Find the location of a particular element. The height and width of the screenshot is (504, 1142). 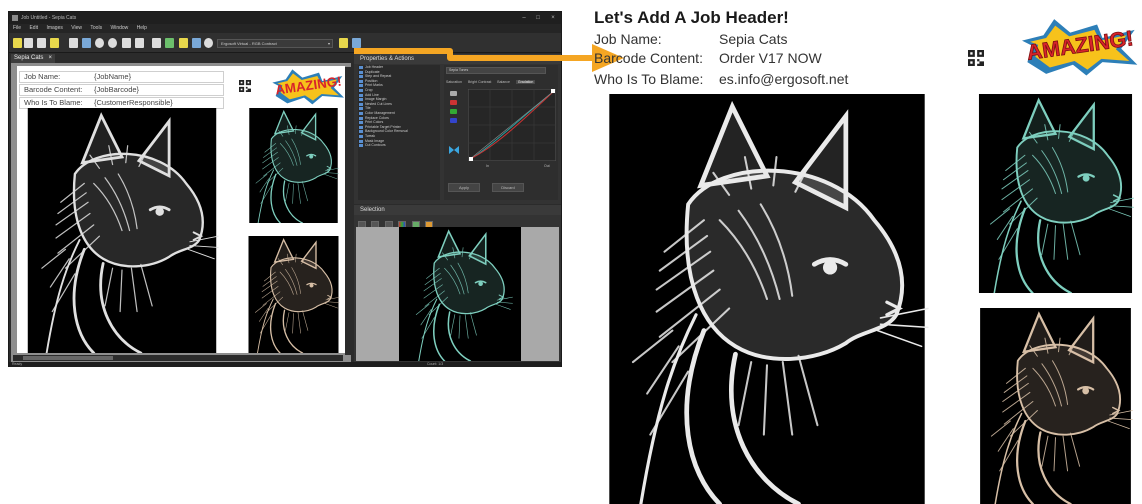

preview-key: Job Name: is located at coordinates (628, 39).